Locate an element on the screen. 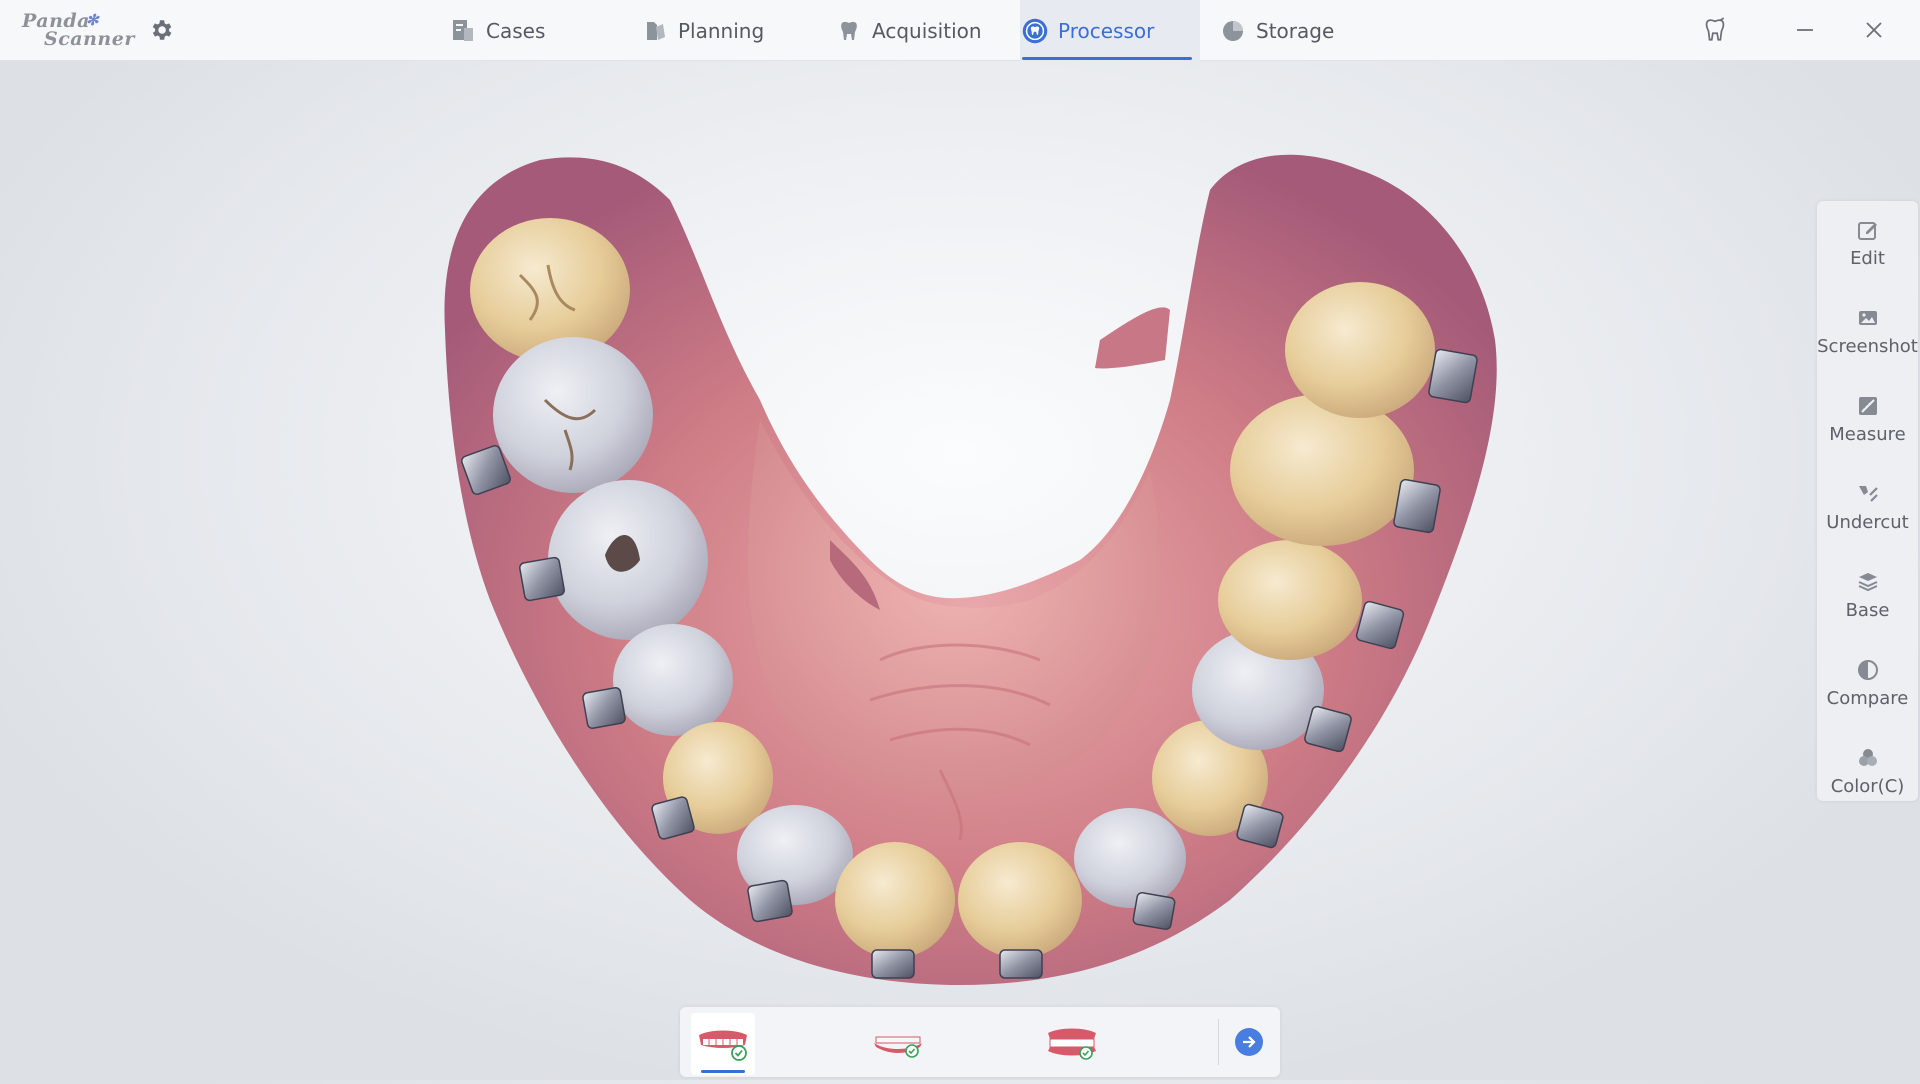 Image resolution: width=1920 pixels, height=1084 pixels. undercut-tool-label: Undercut is located at coordinates (1867, 522).